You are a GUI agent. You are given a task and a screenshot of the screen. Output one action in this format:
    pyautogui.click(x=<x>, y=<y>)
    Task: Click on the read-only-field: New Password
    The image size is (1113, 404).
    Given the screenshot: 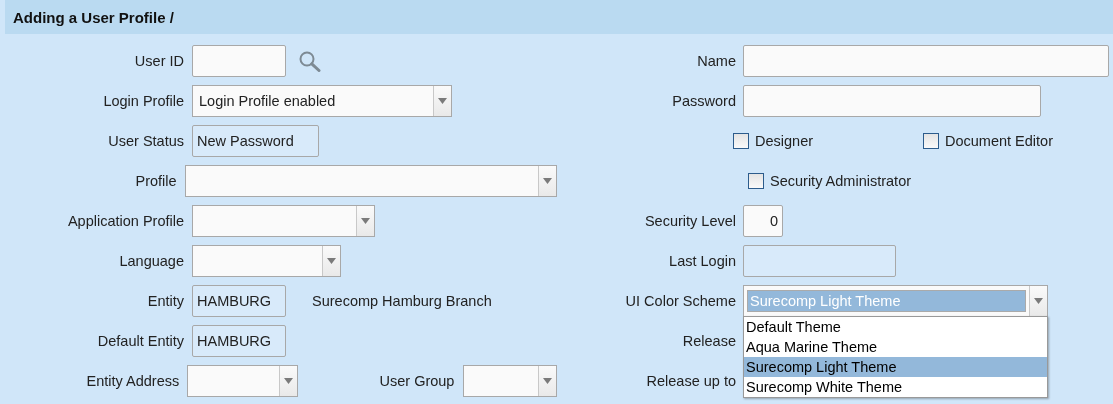 What is the action you would take?
    pyautogui.click(x=255, y=141)
    